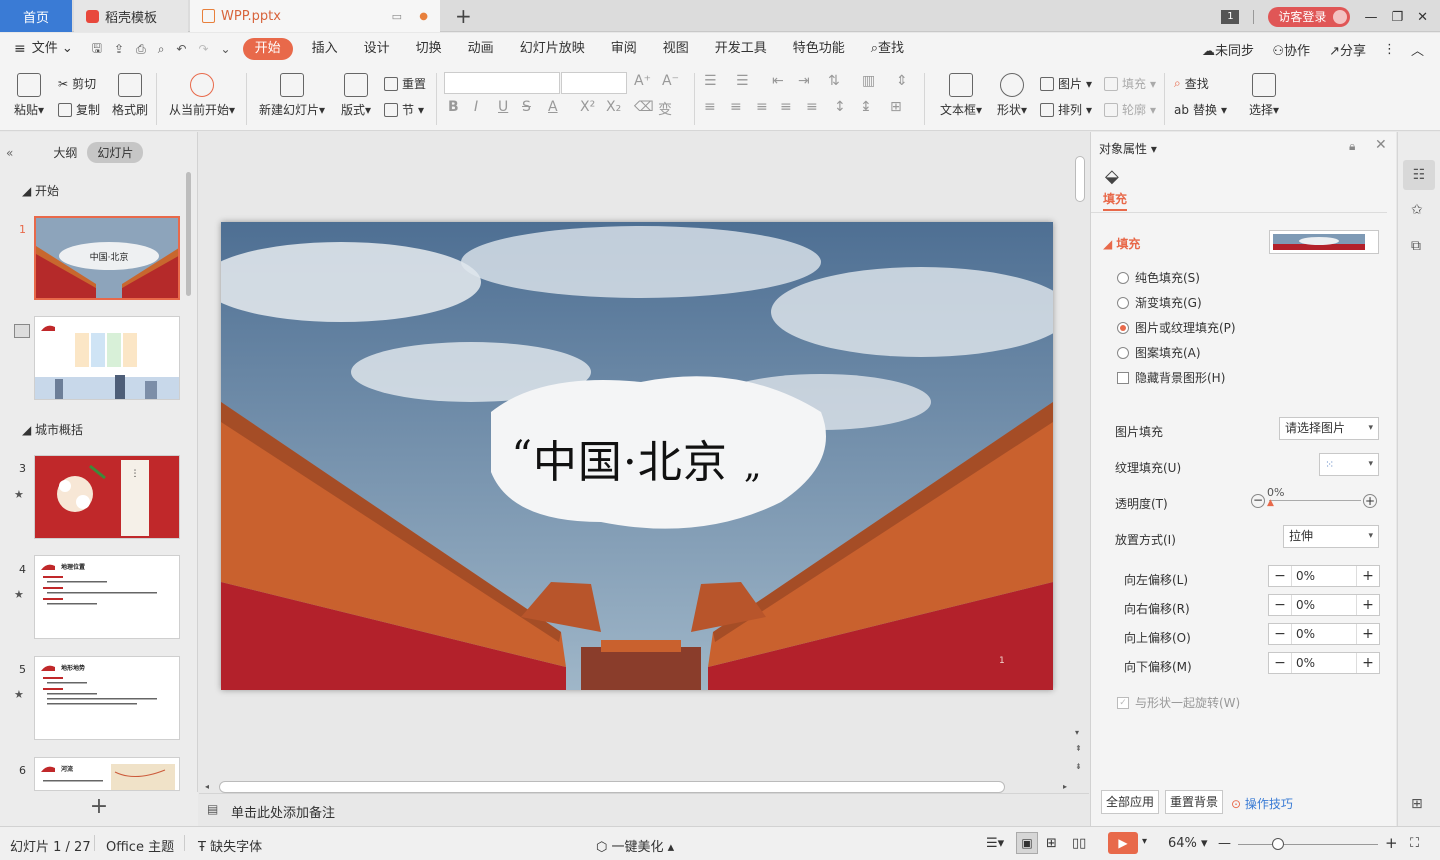 The image size is (1440, 860). What do you see at coordinates (1224, 843) in the screenshot?
I see `zoom-out-button: —` at bounding box center [1224, 843].